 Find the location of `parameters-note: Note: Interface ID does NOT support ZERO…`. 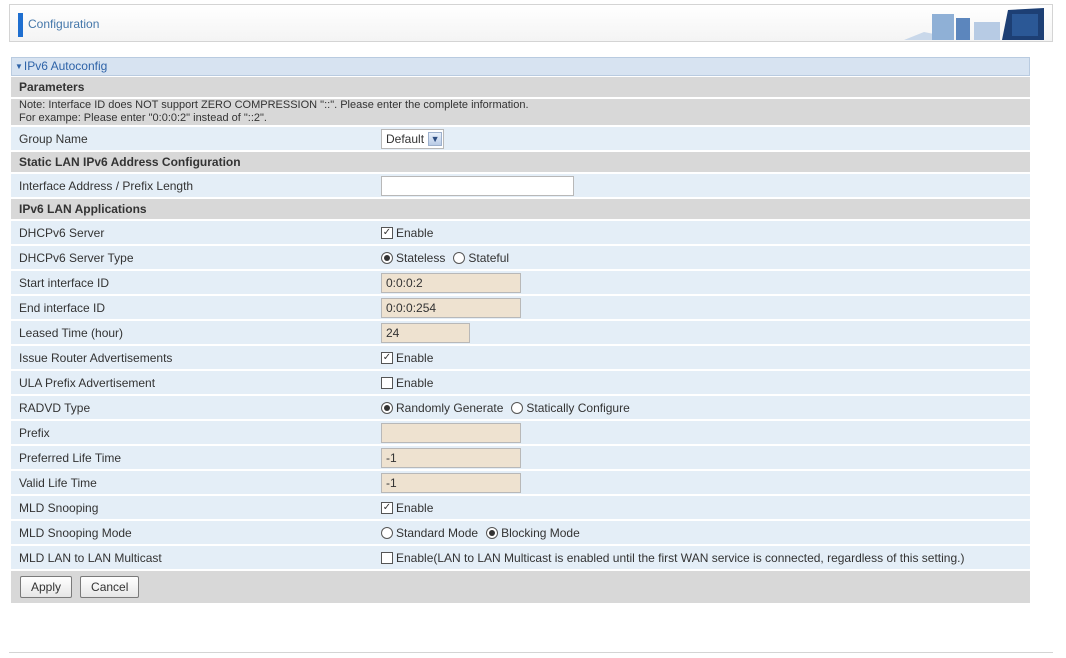

parameters-note: Note: Interface ID does NOT support ZERO… is located at coordinates (520, 113).